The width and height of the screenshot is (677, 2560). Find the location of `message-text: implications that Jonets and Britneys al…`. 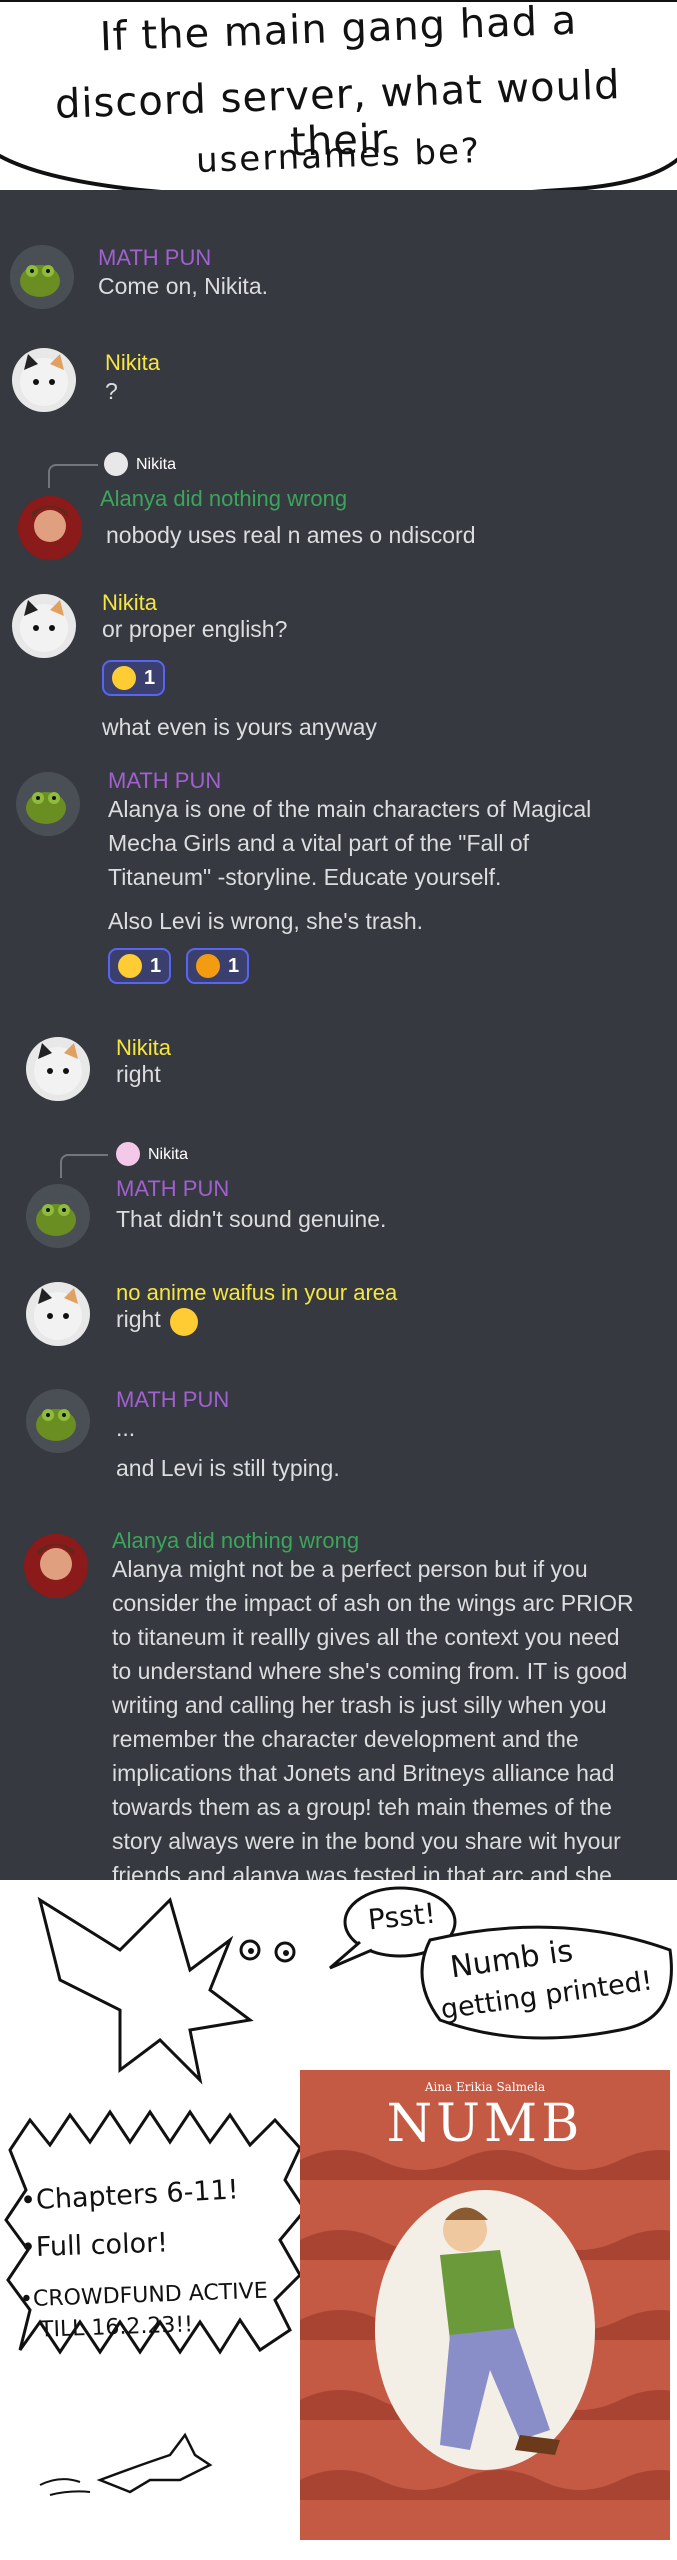

message-text: implications that Jonets and Britneys al… is located at coordinates (363, 1773).